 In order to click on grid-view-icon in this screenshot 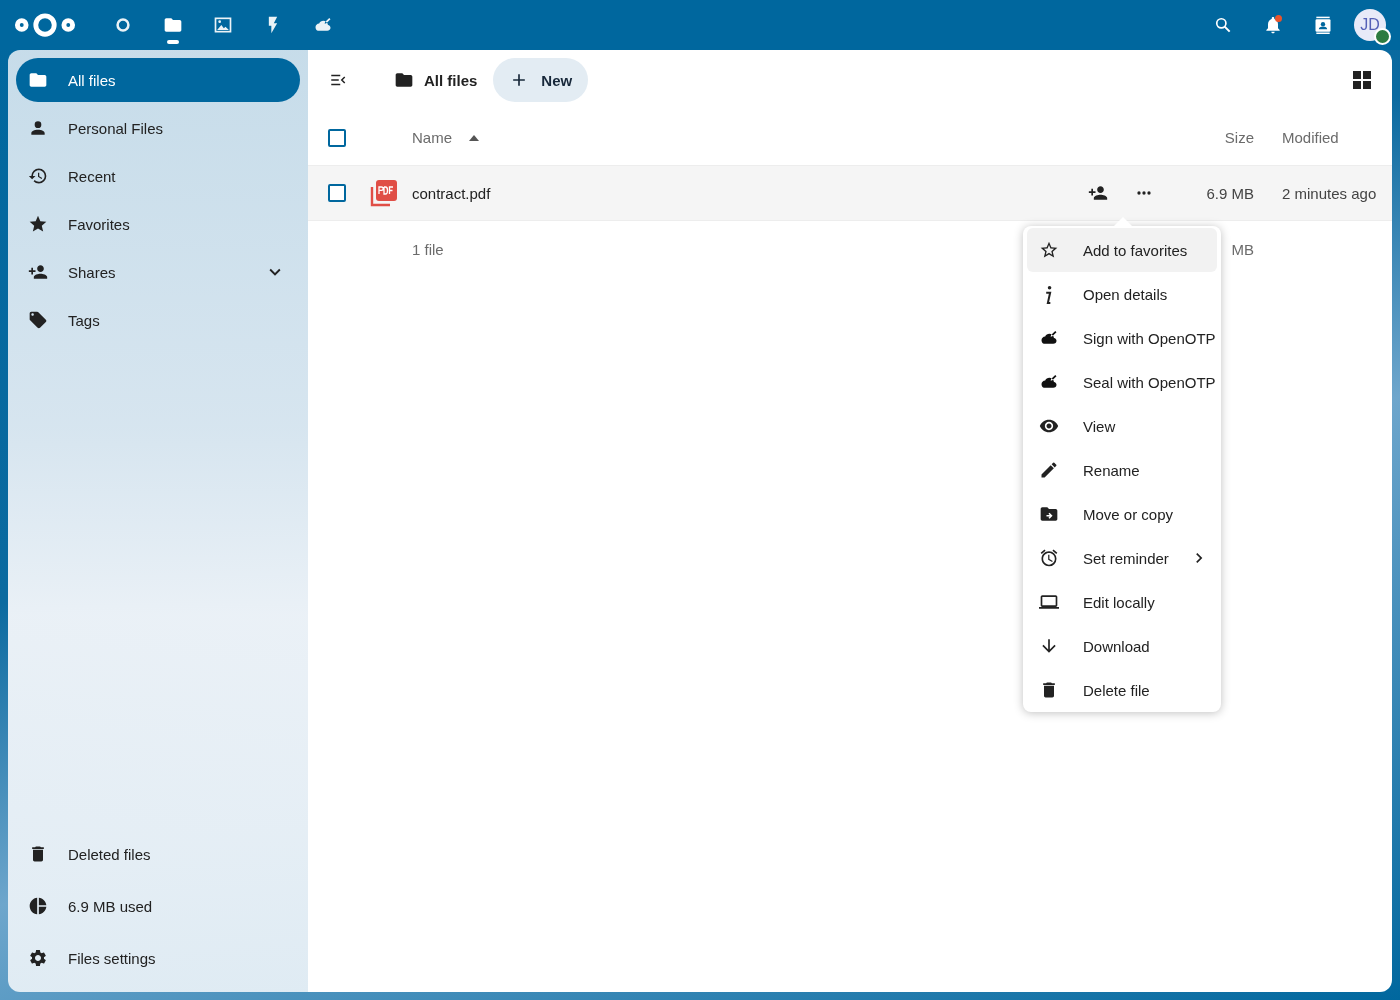, I will do `click(1362, 80)`.